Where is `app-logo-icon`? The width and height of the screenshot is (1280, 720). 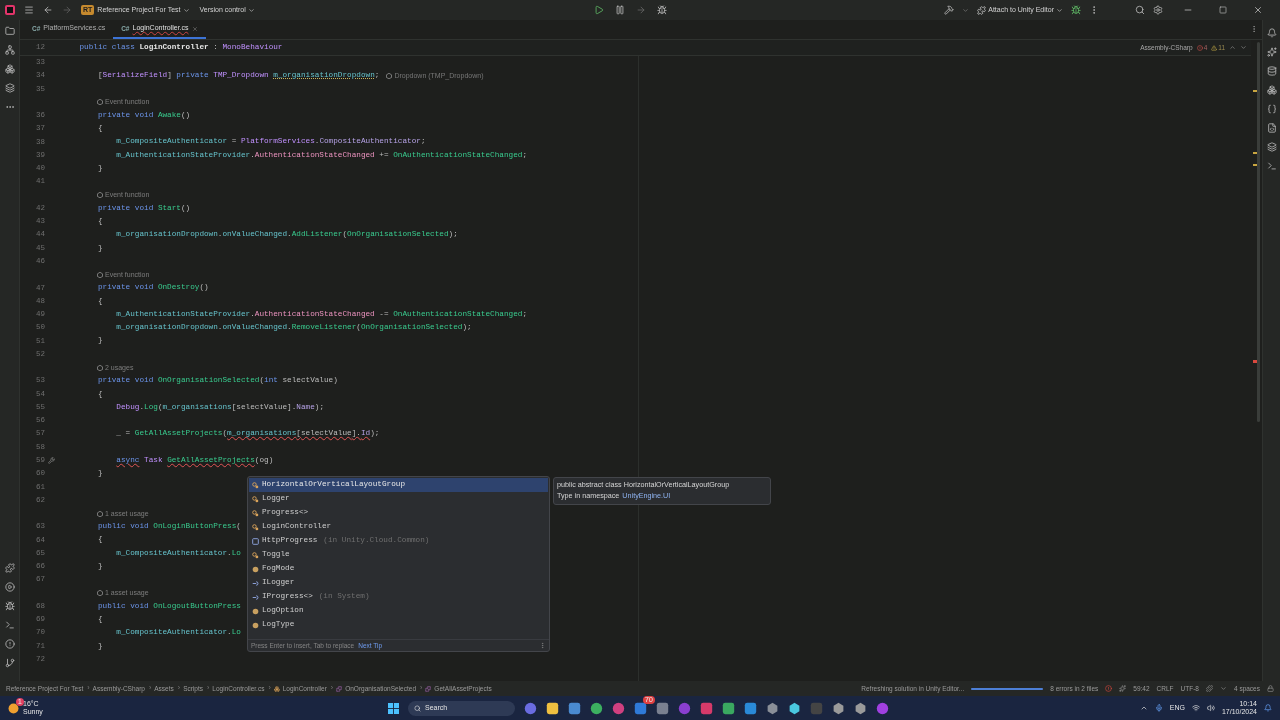
app-logo-icon is located at coordinates (10, 10).